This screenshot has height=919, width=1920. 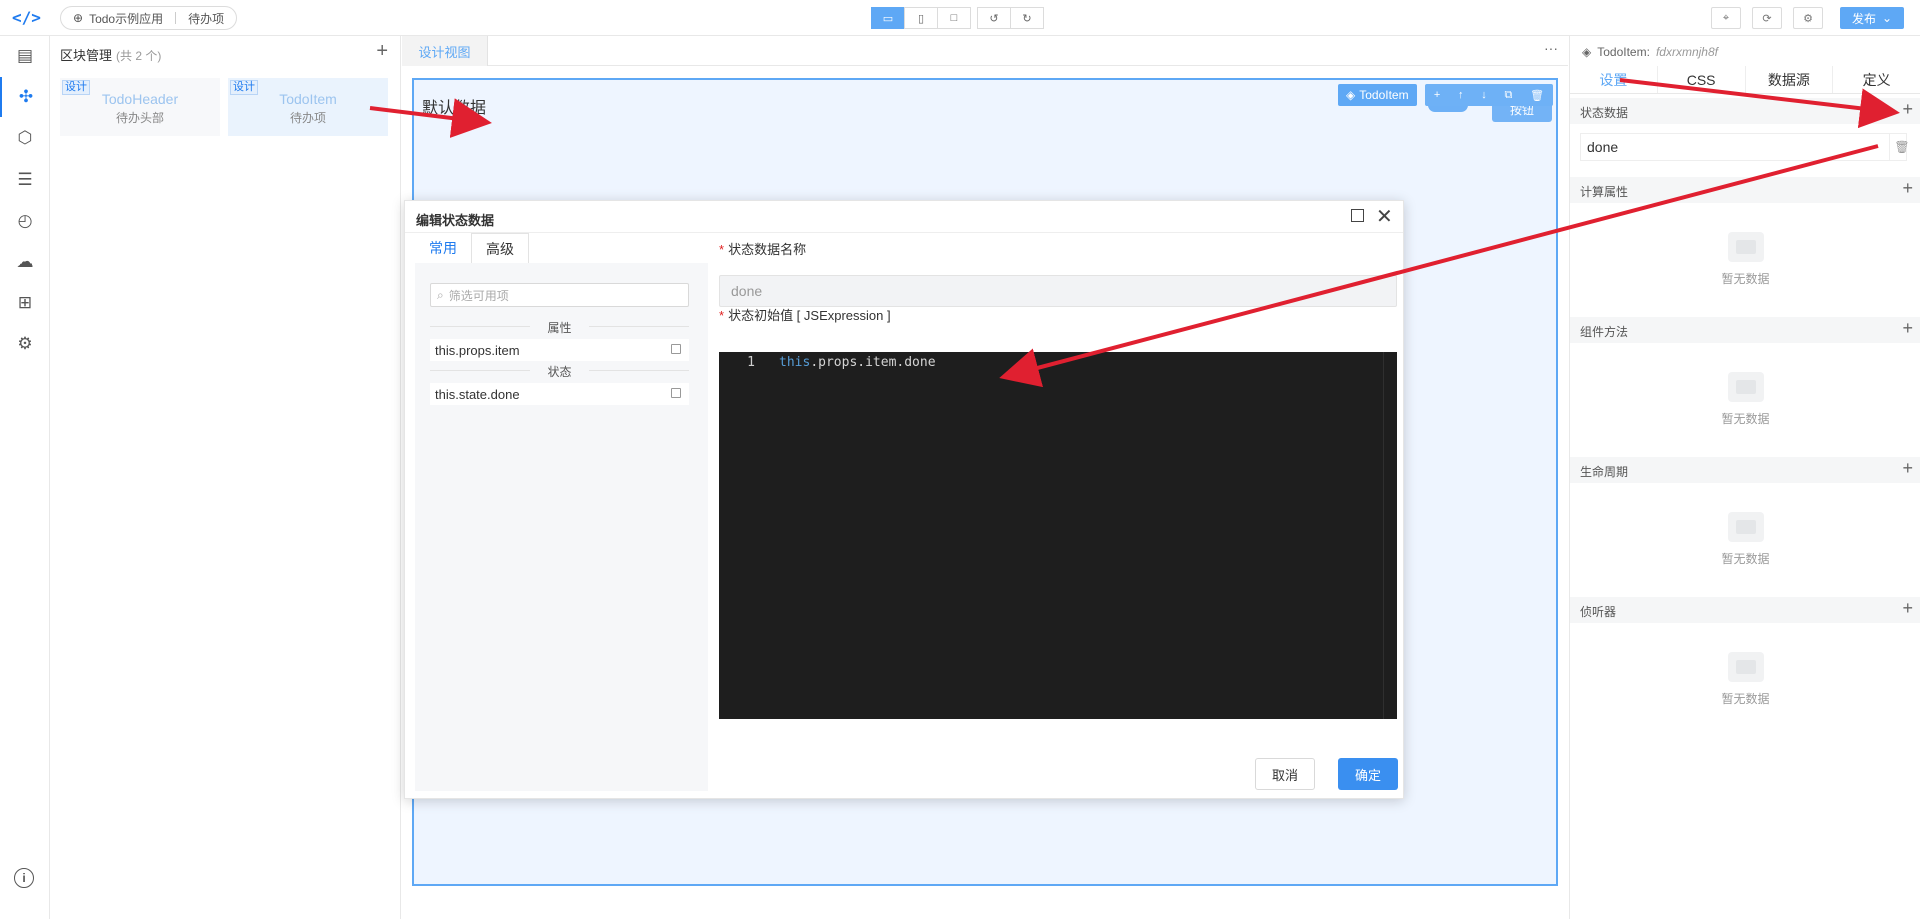 What do you see at coordinates (206, 18) in the screenshot?
I see `page-name: 待办项` at bounding box center [206, 18].